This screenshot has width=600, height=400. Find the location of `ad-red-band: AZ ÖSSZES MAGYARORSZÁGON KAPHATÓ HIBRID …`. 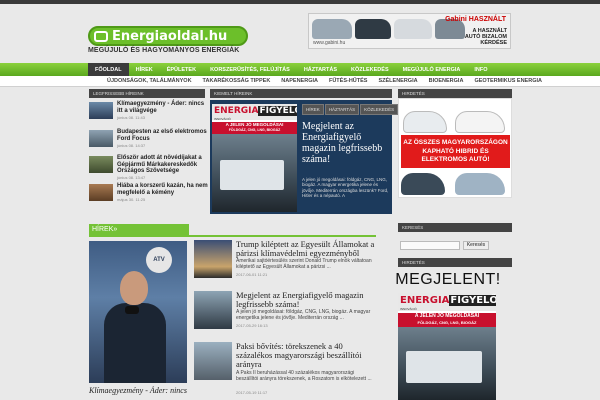

ad-red-band: AZ ÖSSZES MAGYARORSZÁGON KAPHATÓ HIBRID … is located at coordinates (455, 151).